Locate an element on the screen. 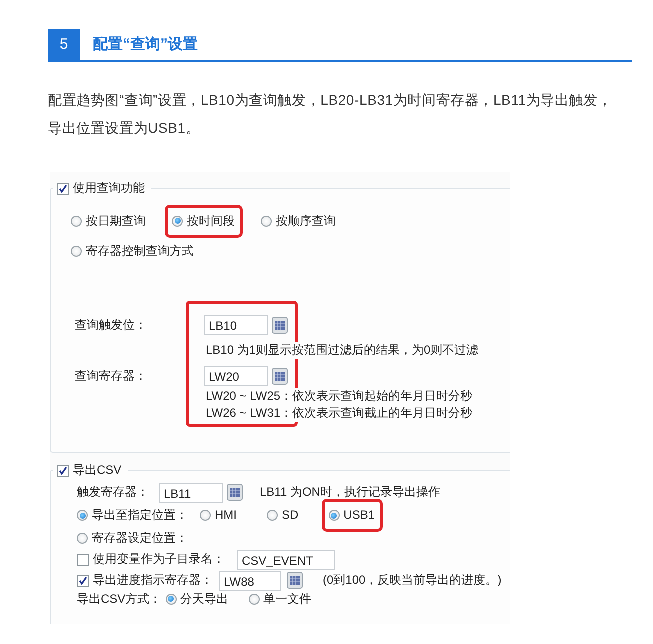 The width and height of the screenshot is (653, 644). option-label: USB1 is located at coordinates (360, 515).